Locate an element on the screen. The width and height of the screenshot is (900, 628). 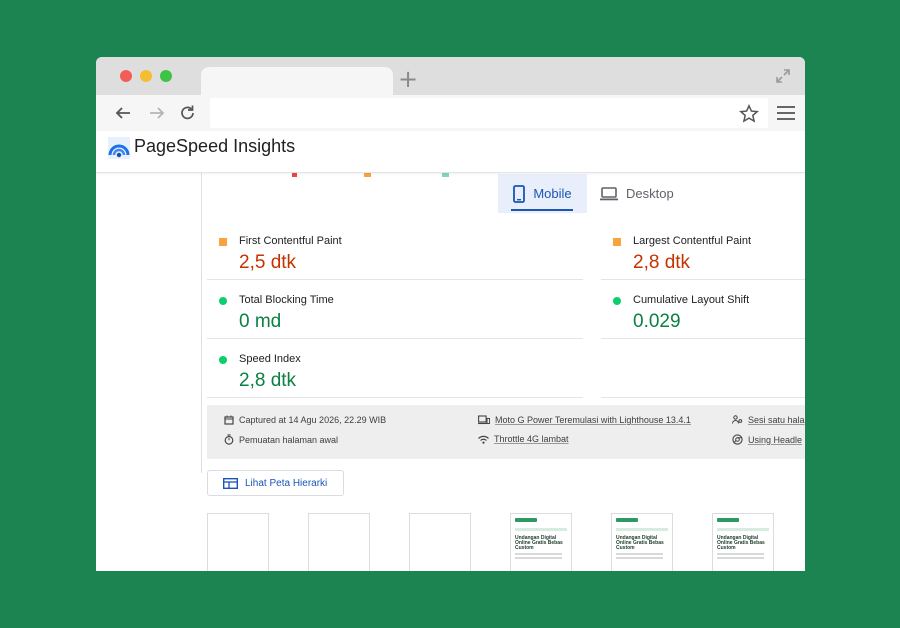
browser-toolbar is located at coordinates (450, 113).